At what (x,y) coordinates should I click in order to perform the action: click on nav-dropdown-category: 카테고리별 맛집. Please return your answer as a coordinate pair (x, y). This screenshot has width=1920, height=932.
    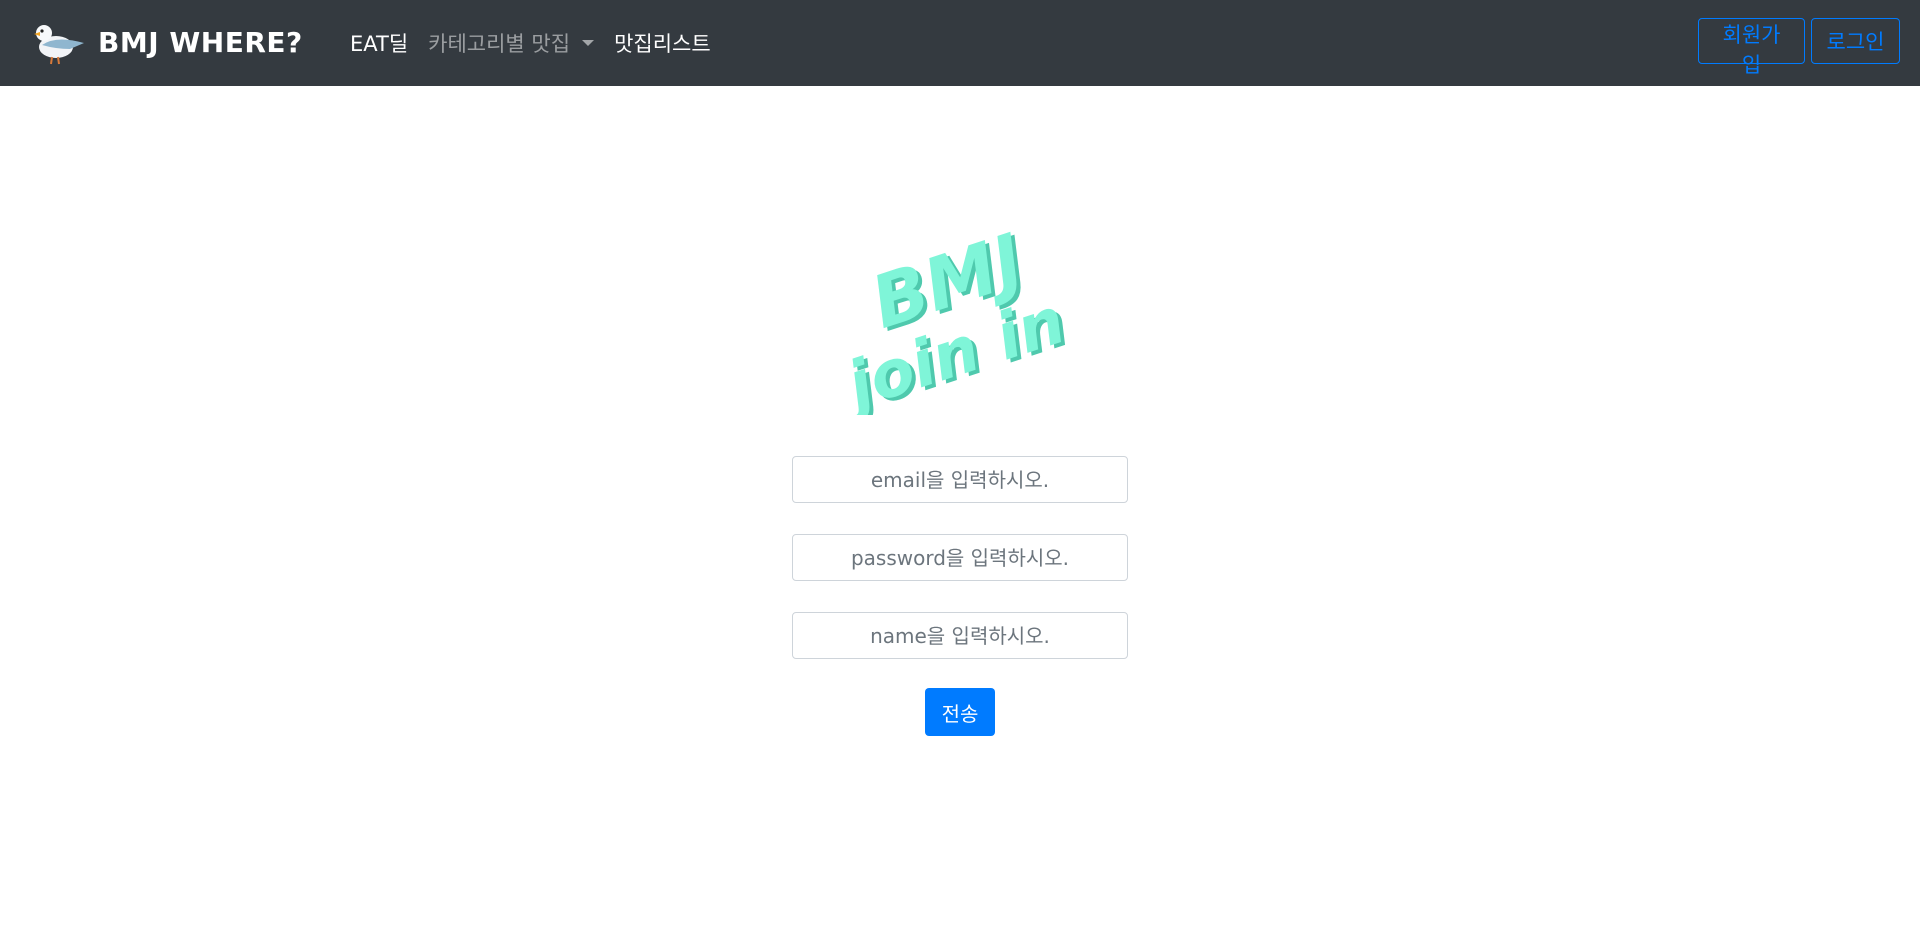
    Looking at the image, I should click on (511, 43).